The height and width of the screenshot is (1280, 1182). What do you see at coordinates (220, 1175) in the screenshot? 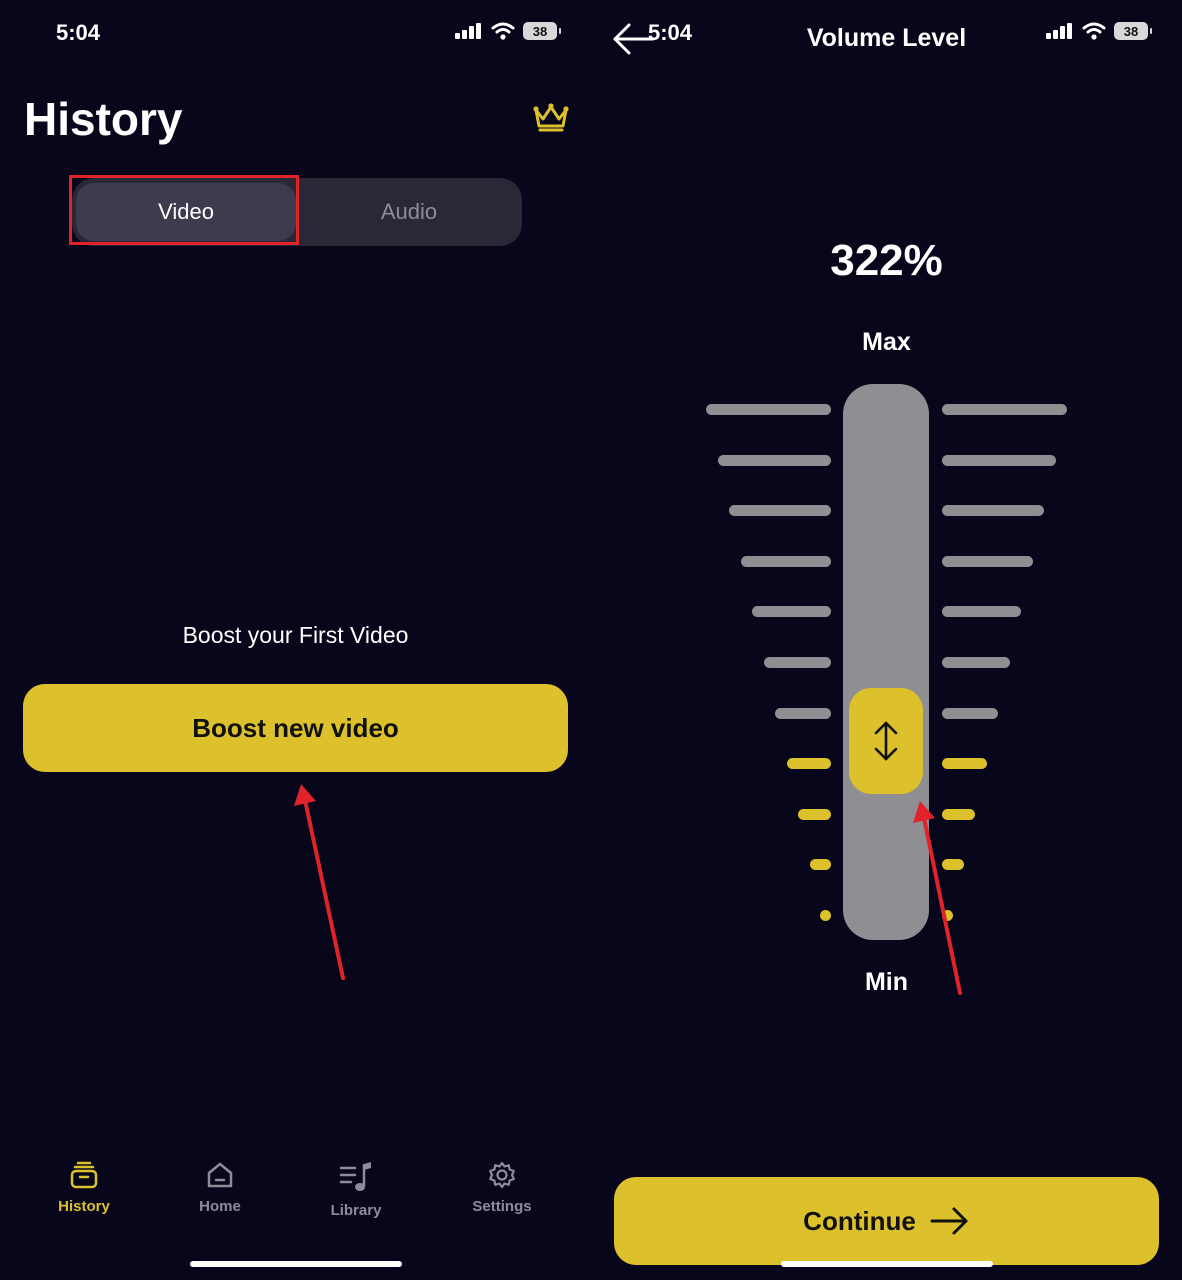
I see `home-icon` at bounding box center [220, 1175].